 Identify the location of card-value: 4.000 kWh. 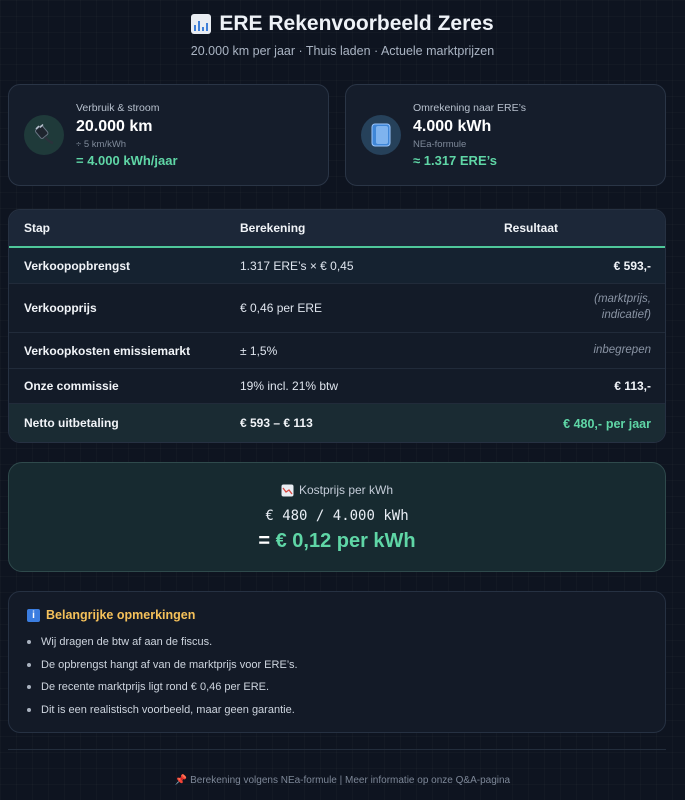
(452, 126).